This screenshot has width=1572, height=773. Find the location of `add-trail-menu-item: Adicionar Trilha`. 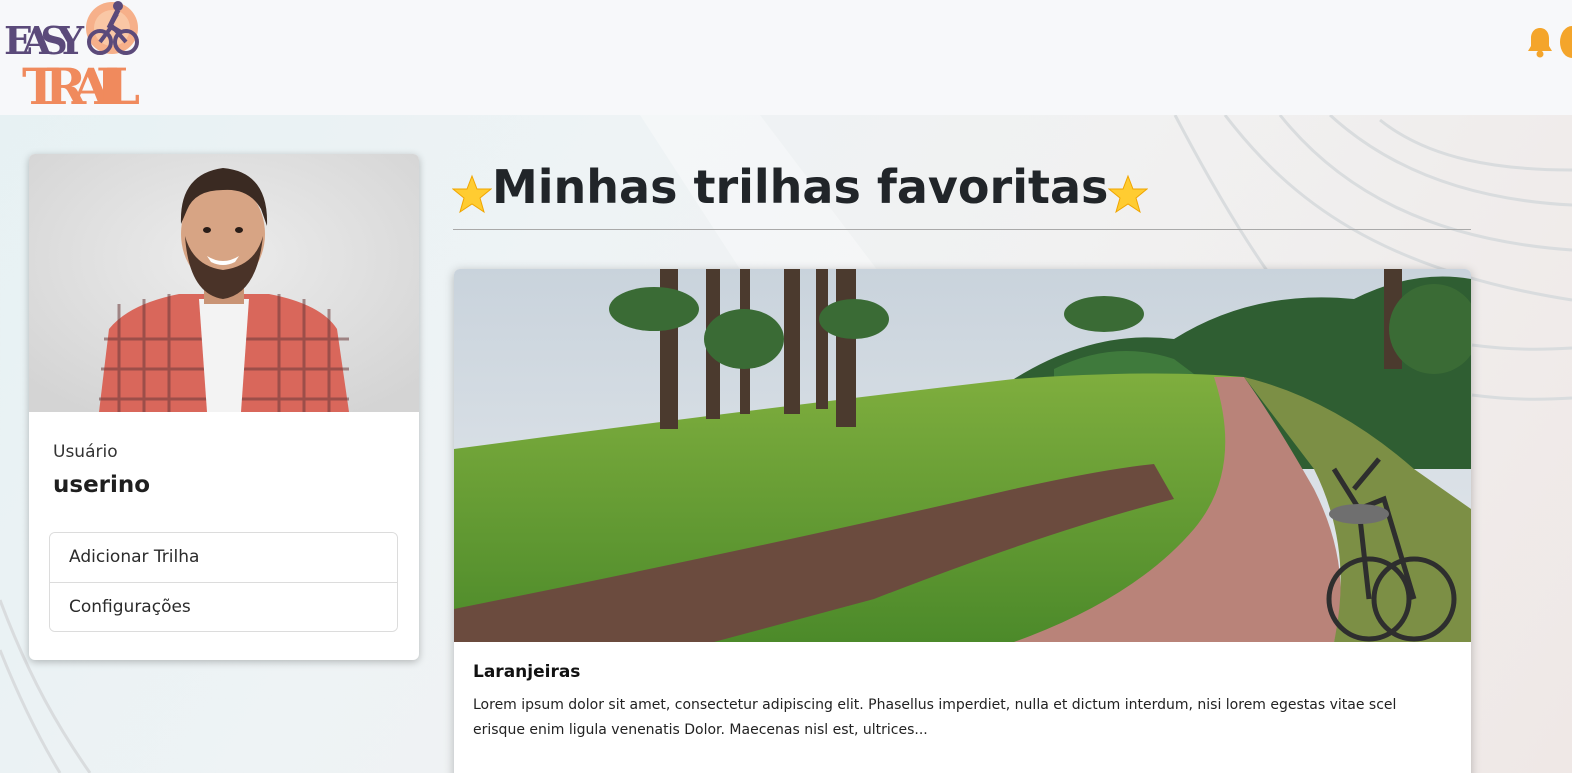

add-trail-menu-item: Adicionar Trilha is located at coordinates (223, 557).